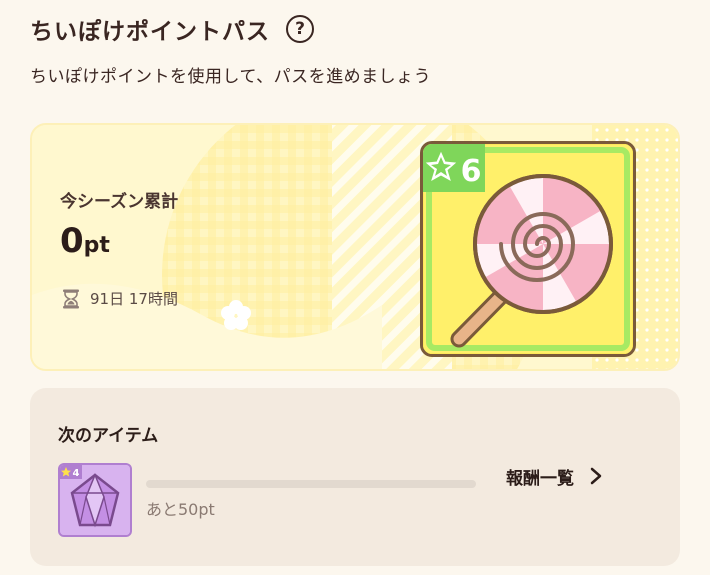  I want to click on season-total-label: 今シーズン累計, so click(119, 202).